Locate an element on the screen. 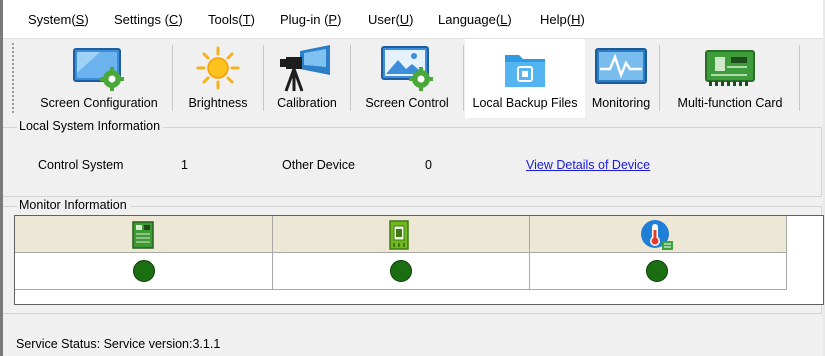 This screenshot has width=825, height=356. control-system-label: Control System is located at coordinates (81, 165).